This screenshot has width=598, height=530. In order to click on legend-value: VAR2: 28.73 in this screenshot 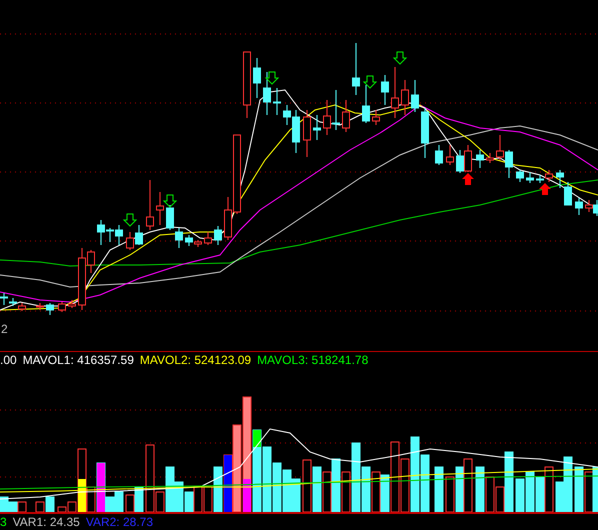, I will do `click(119, 522)`.